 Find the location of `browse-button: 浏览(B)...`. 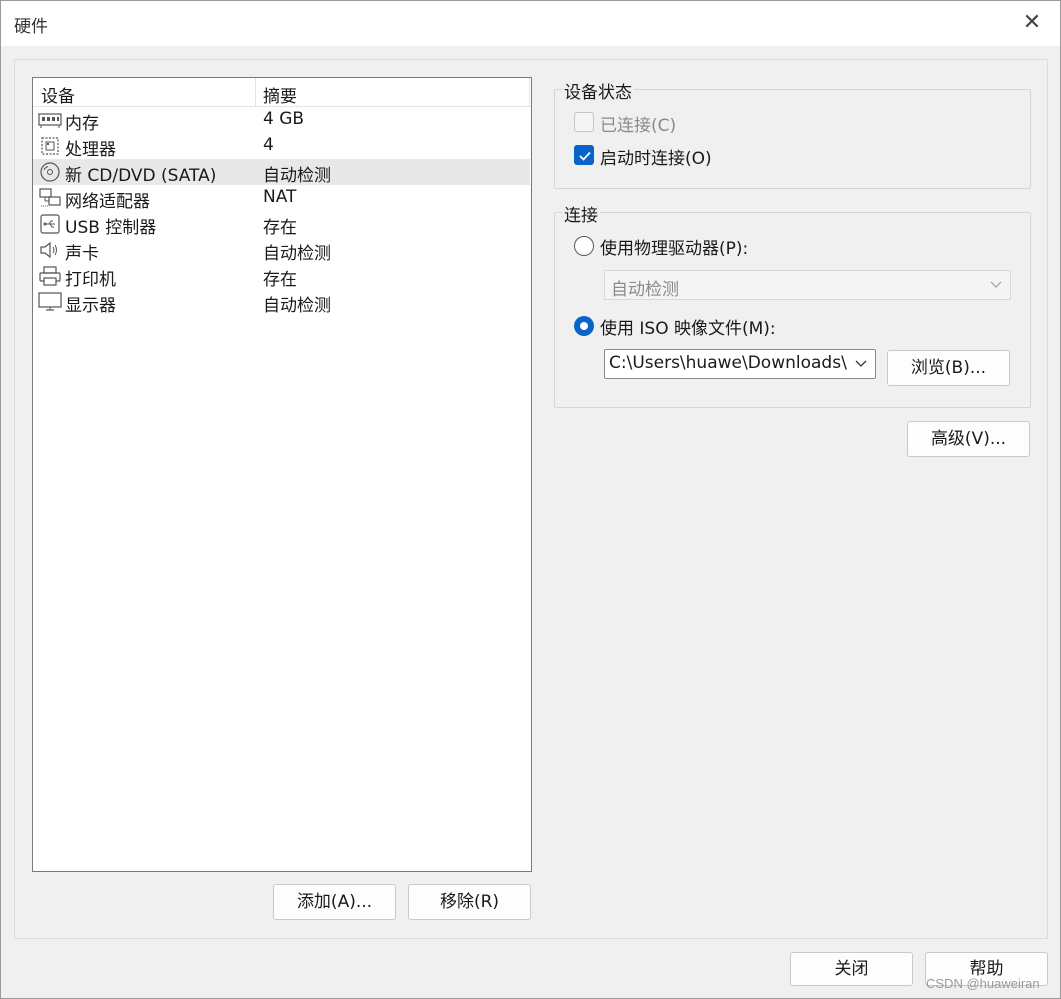

browse-button: 浏览(B)... is located at coordinates (948, 368).